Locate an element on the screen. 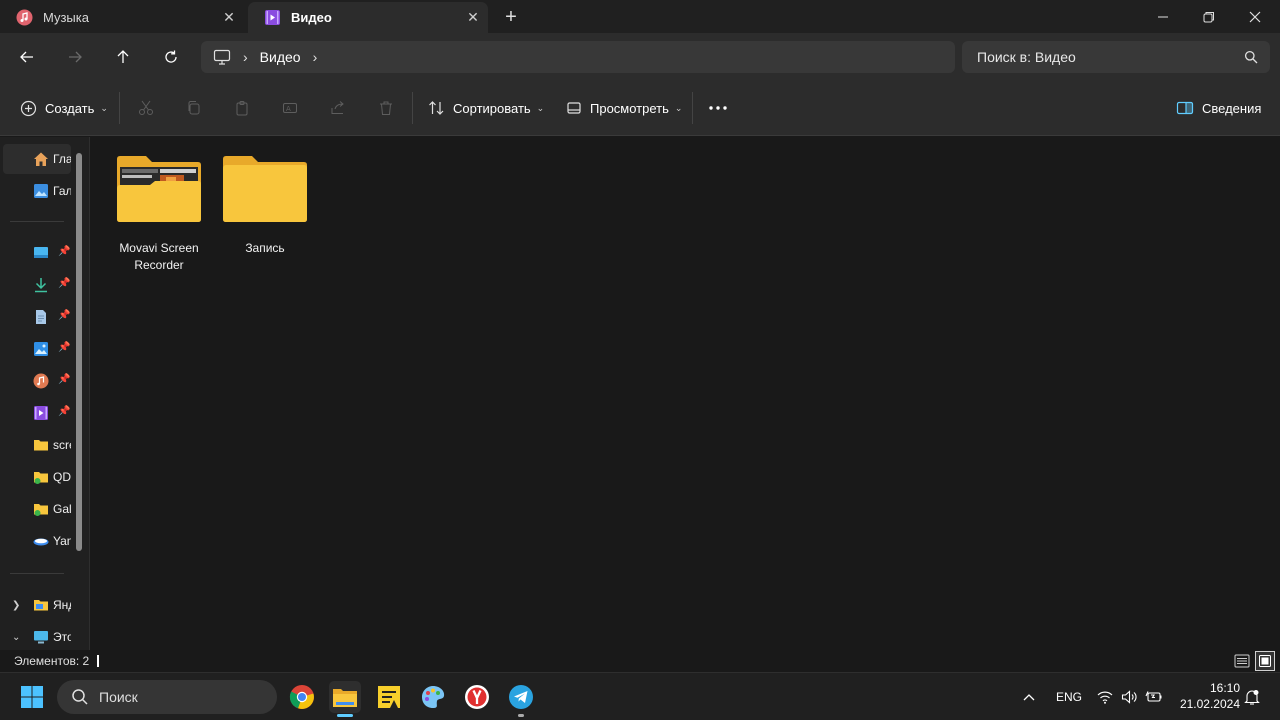 The image size is (1280, 720). tab-music: Музыка ✕ is located at coordinates (122, 17).